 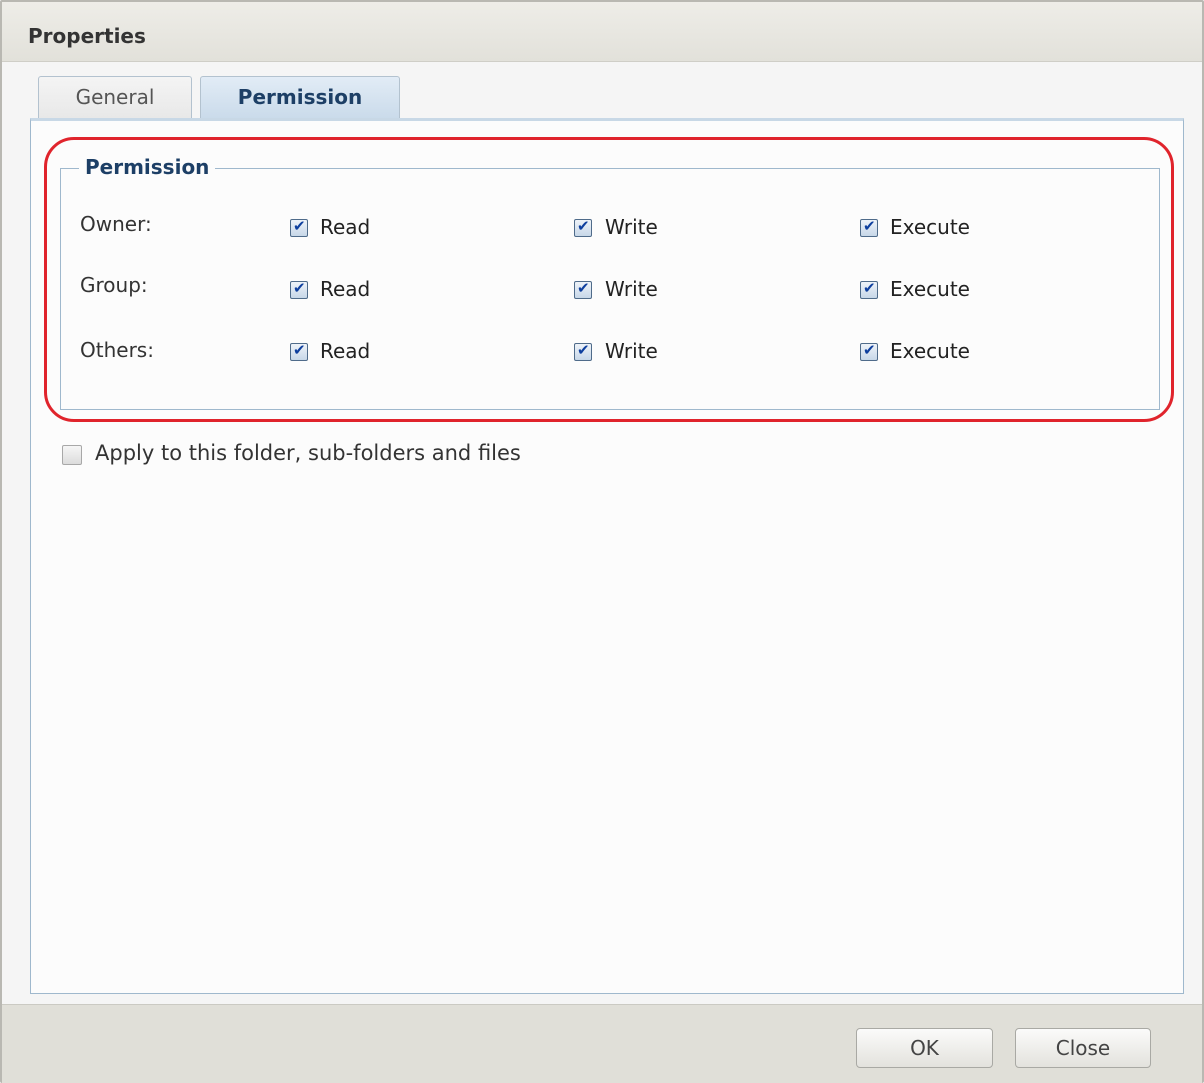 What do you see at coordinates (116, 224) in the screenshot?
I see `owner-label: Owner:` at bounding box center [116, 224].